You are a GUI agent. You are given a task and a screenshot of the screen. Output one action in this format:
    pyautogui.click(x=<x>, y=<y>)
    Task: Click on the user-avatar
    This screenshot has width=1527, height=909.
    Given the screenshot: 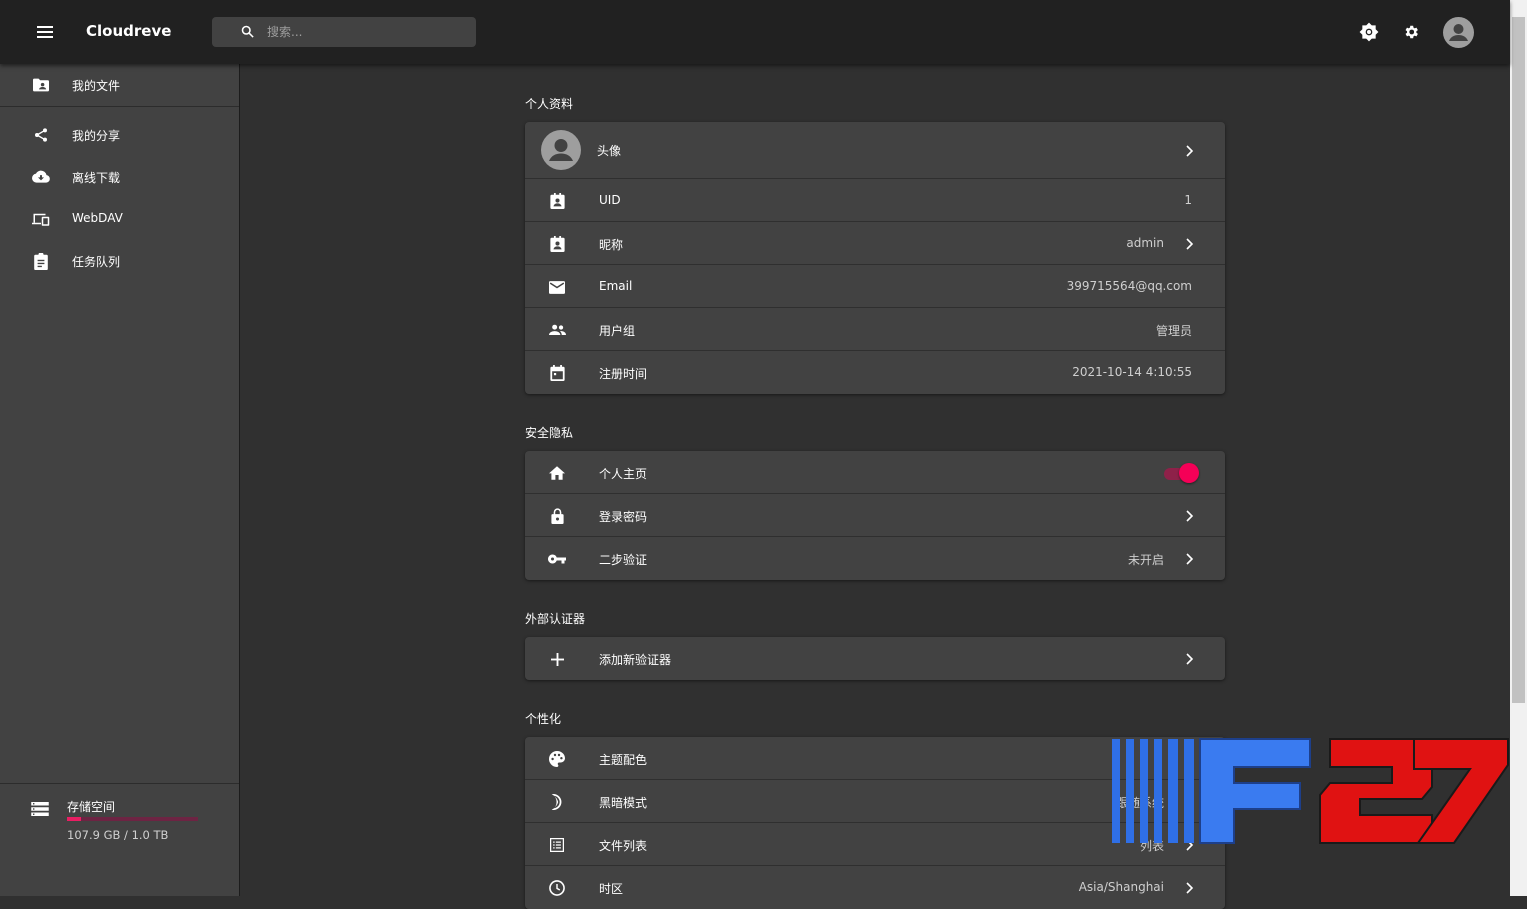 What is the action you would take?
    pyautogui.click(x=1458, y=32)
    